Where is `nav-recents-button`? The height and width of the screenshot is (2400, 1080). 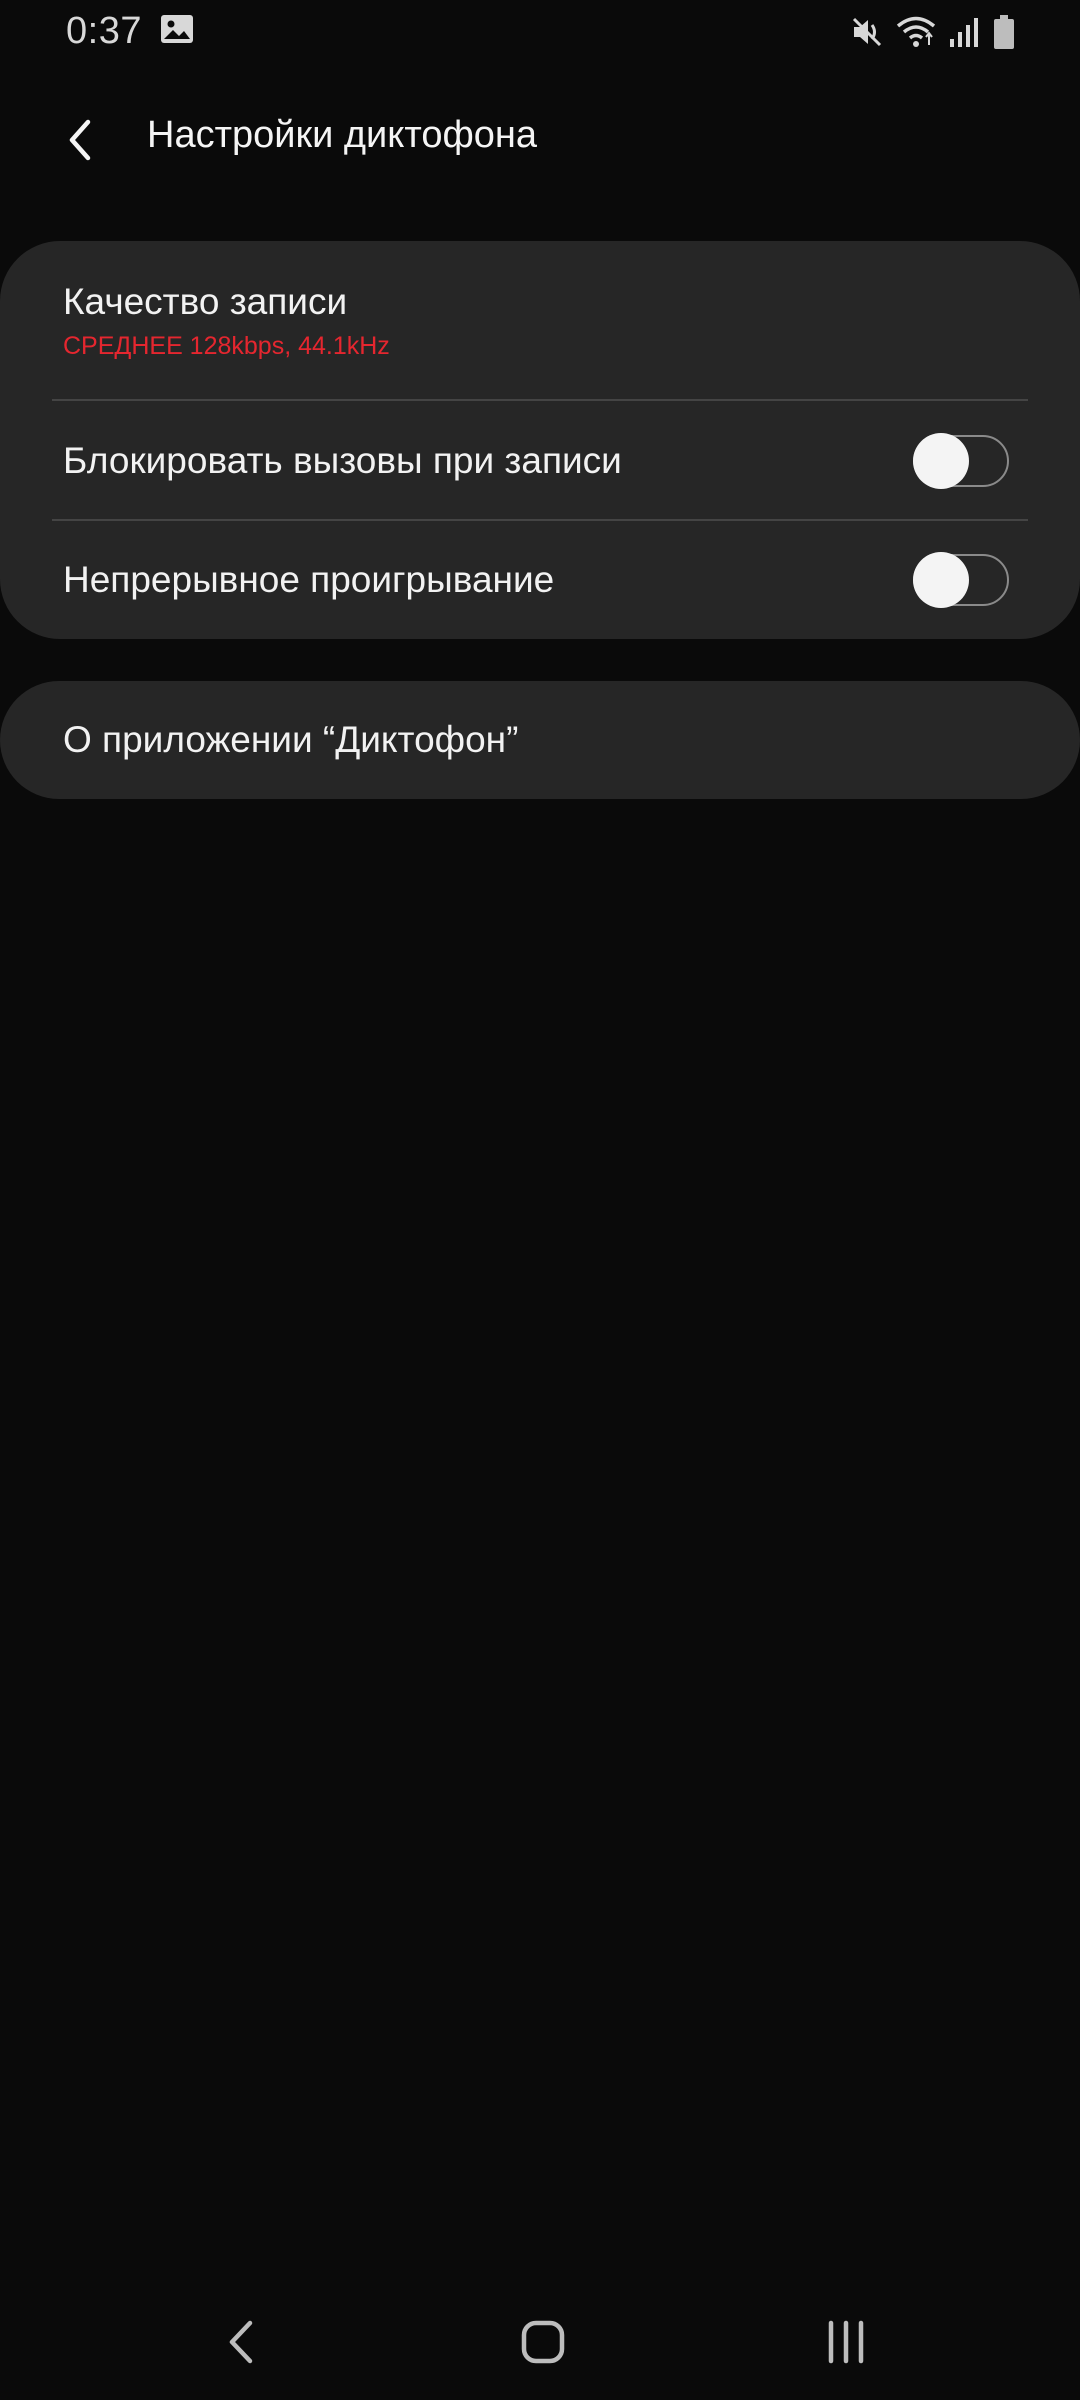
nav-recents-button is located at coordinates (846, 2342).